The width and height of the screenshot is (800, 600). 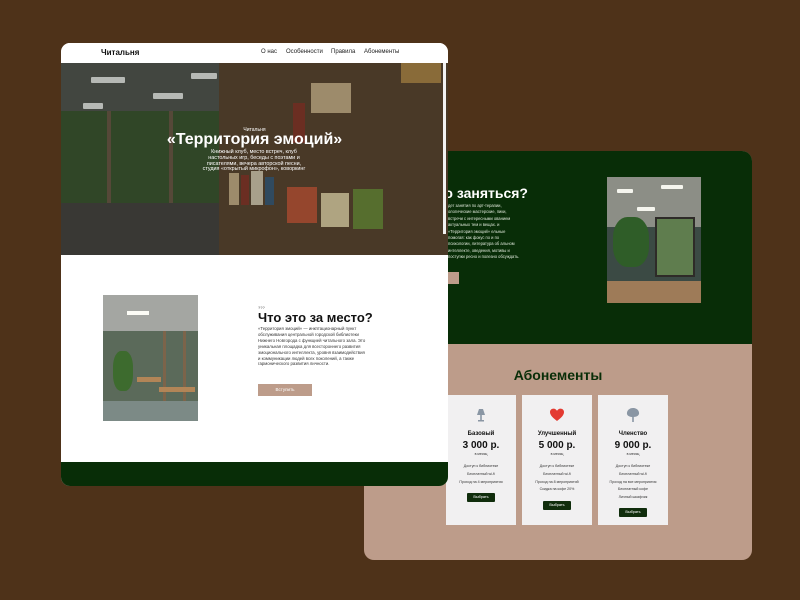 I want to click on plan-name: Базовый, so click(x=481, y=434).